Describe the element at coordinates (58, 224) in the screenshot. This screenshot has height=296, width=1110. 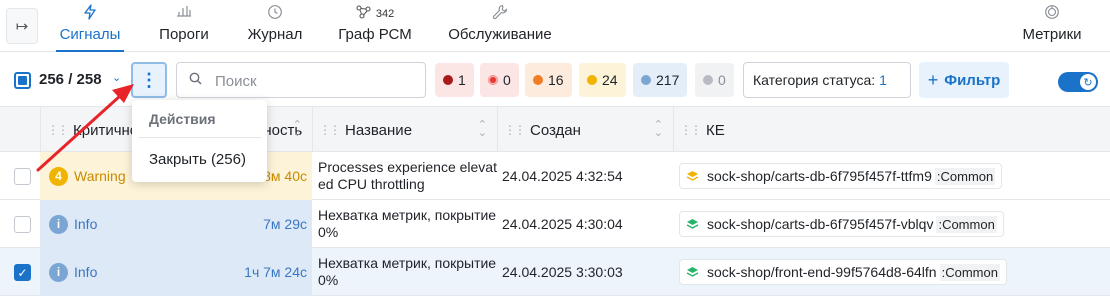
I see `info-badge-icon: i` at that location.